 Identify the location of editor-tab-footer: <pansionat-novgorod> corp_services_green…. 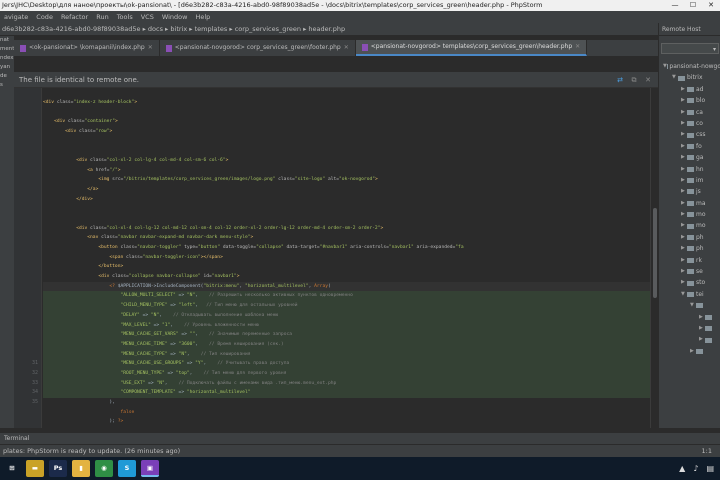
(258, 48).